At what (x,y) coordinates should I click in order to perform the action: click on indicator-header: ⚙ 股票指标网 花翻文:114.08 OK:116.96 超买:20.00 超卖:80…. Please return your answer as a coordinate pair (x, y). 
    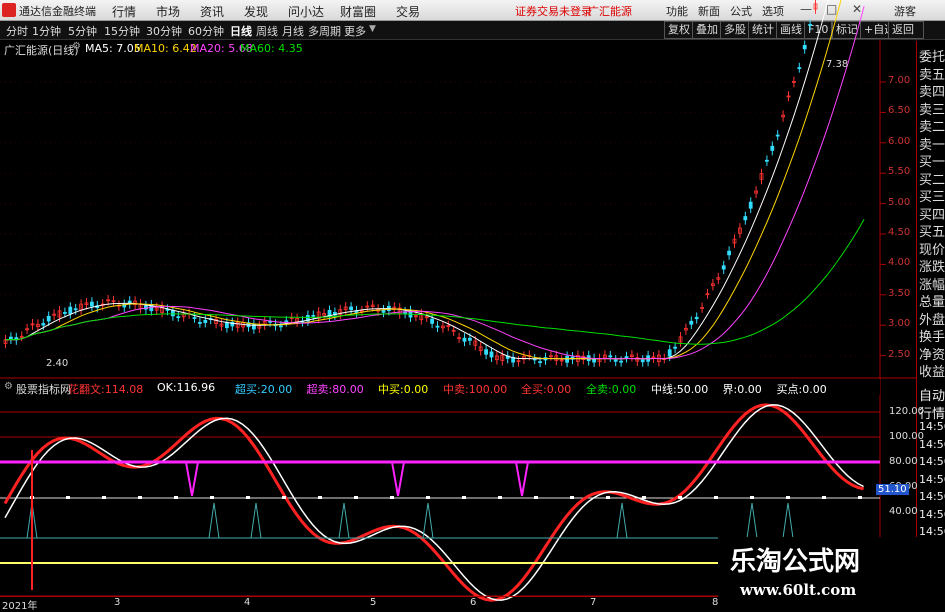
    Looking at the image, I should click on (440, 388).